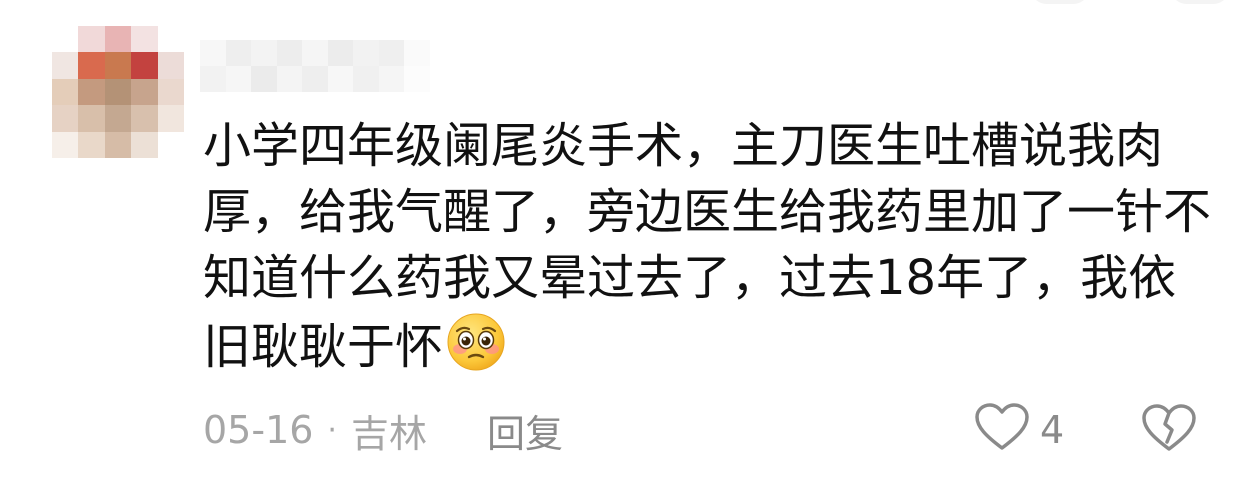 This screenshot has width=1260, height=497. What do you see at coordinates (315, 66) in the screenshot?
I see `username-blurred` at bounding box center [315, 66].